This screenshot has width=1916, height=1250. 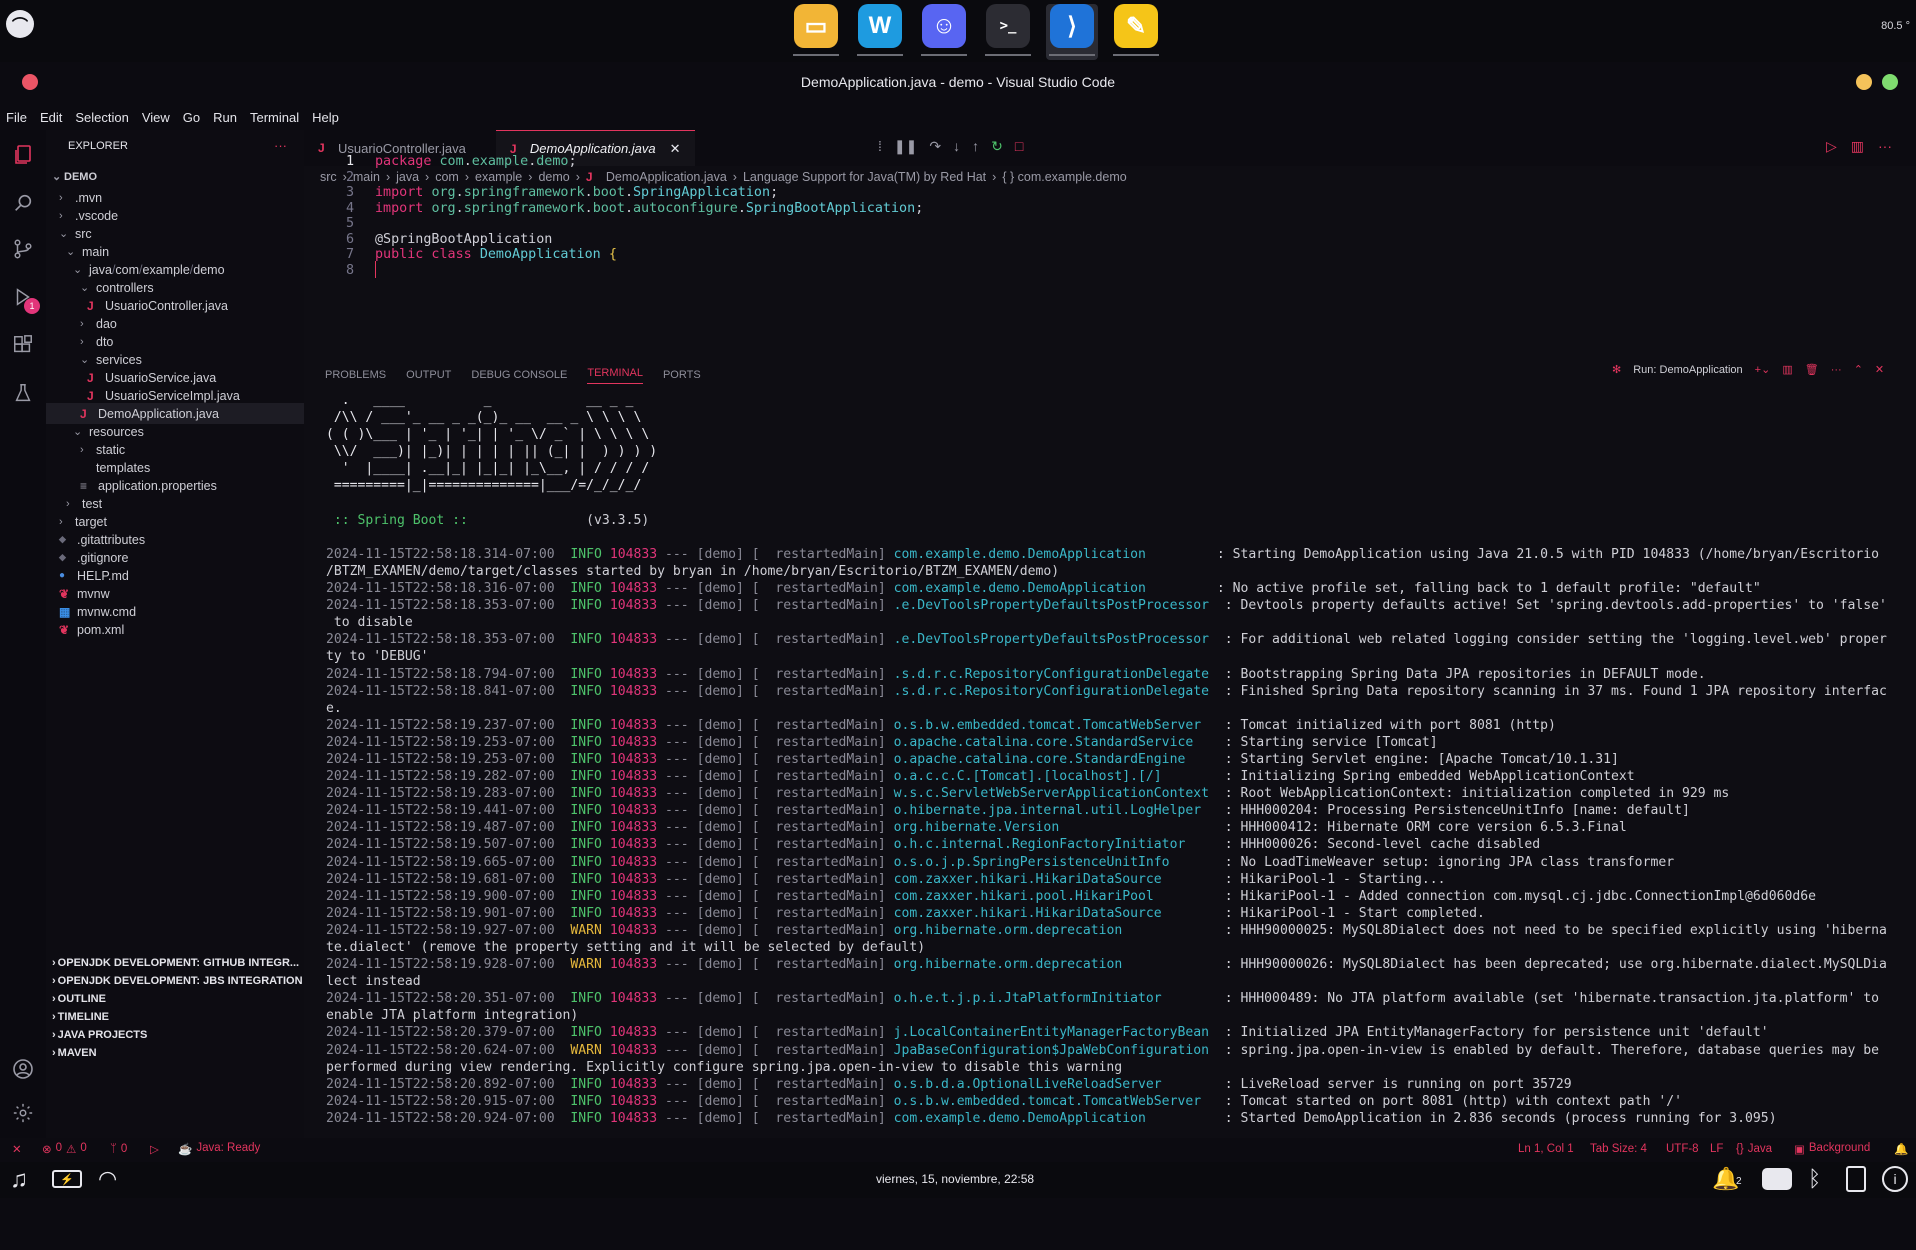 I want to click on log-logger: o.s.b.w.embedded.tomcat.TomcatWebServer, so click(x=1055, y=1101).